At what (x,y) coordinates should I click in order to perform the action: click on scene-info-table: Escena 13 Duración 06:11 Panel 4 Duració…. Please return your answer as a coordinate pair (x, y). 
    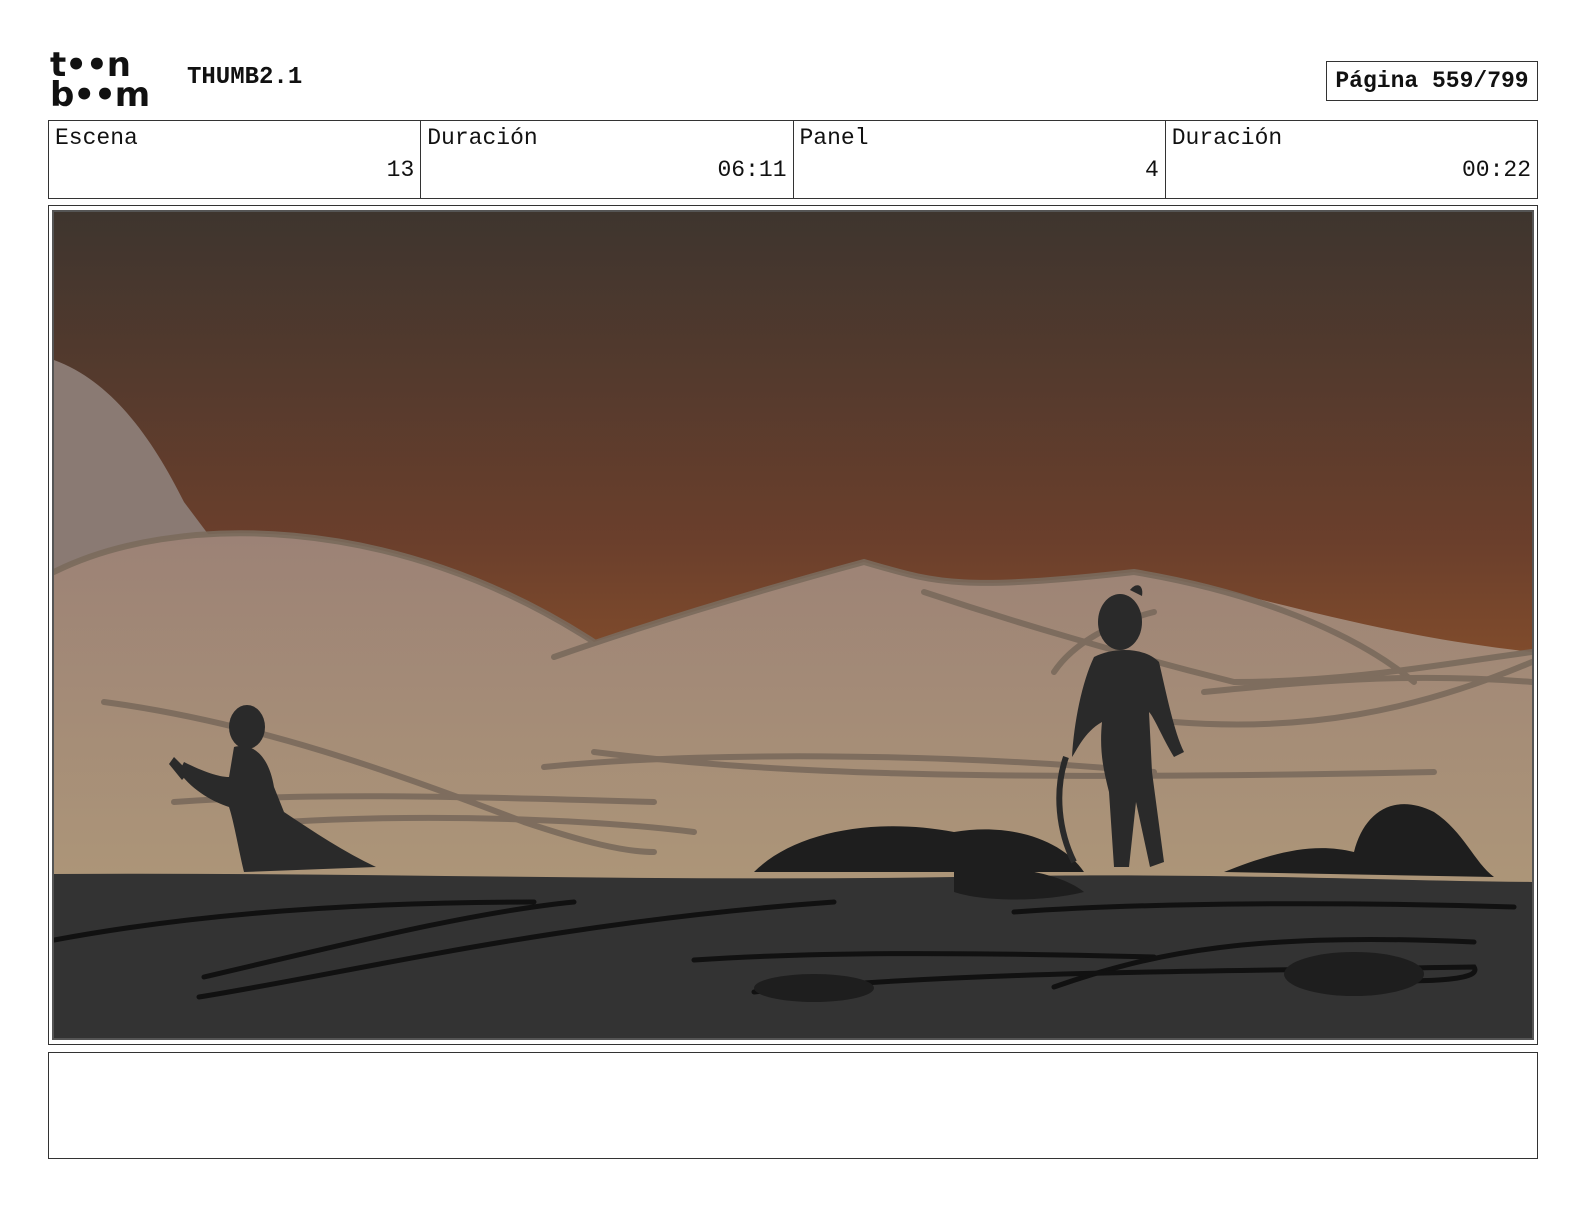
    Looking at the image, I should click on (793, 159).